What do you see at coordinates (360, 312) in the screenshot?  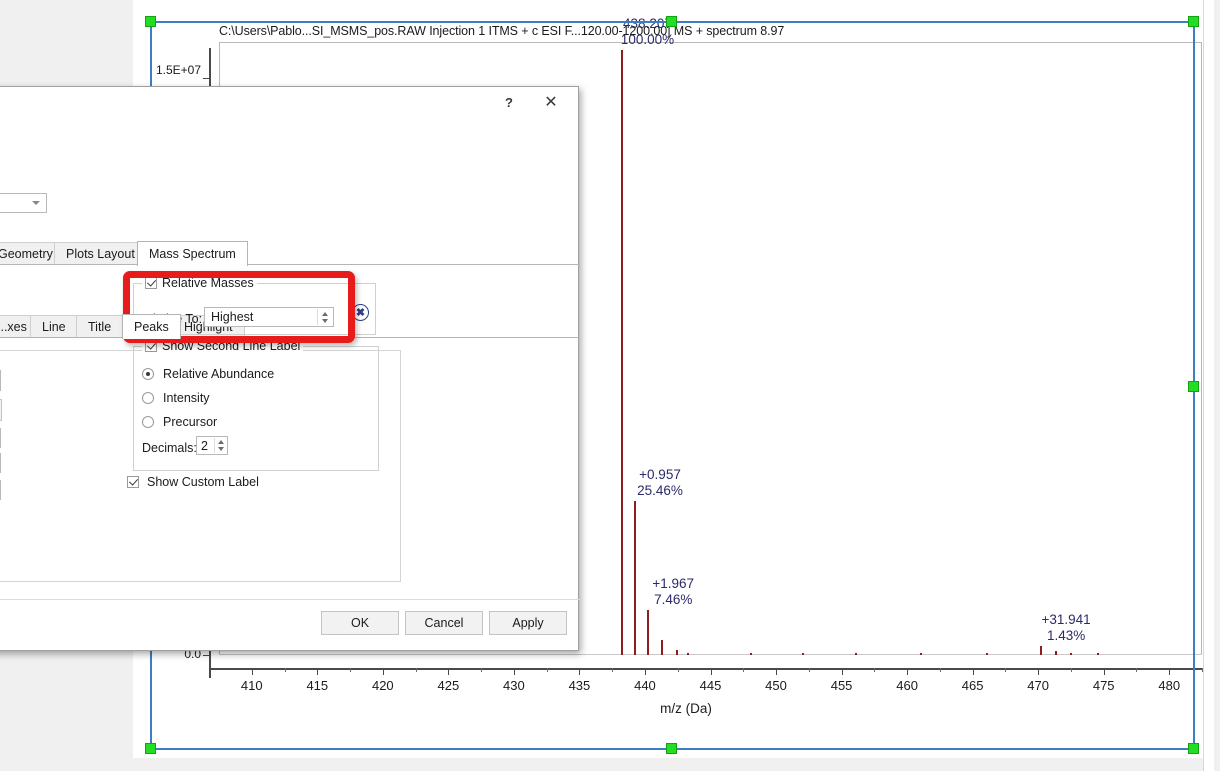 I see `reset-clear-icon: ✖` at bounding box center [360, 312].